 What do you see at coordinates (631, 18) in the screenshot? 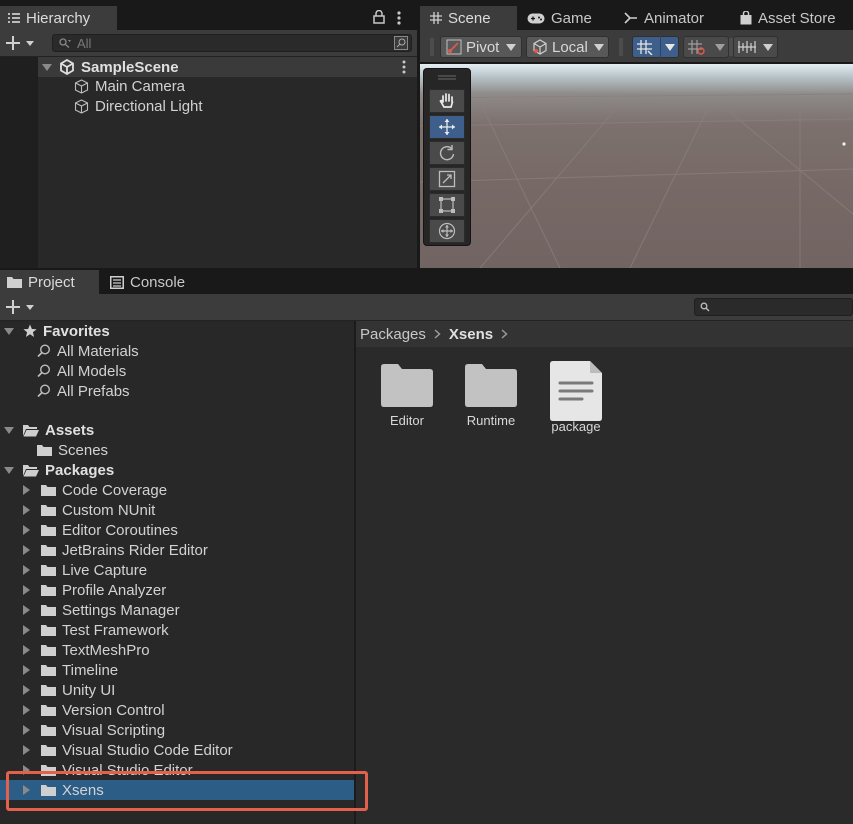
I see `animator-icon` at bounding box center [631, 18].